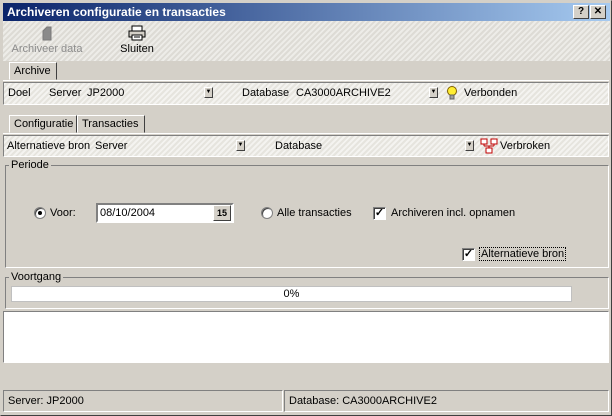 This screenshot has height=416, width=612. I want to click on archive-incl-label: Archiveren incl. opnamen, so click(453, 213).